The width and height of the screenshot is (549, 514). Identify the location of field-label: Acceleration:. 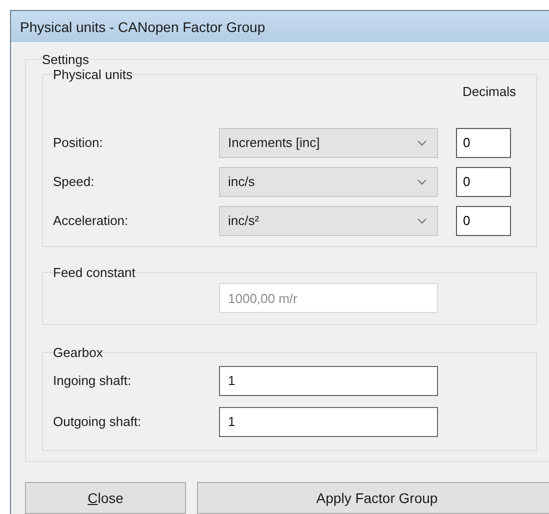
(91, 220).